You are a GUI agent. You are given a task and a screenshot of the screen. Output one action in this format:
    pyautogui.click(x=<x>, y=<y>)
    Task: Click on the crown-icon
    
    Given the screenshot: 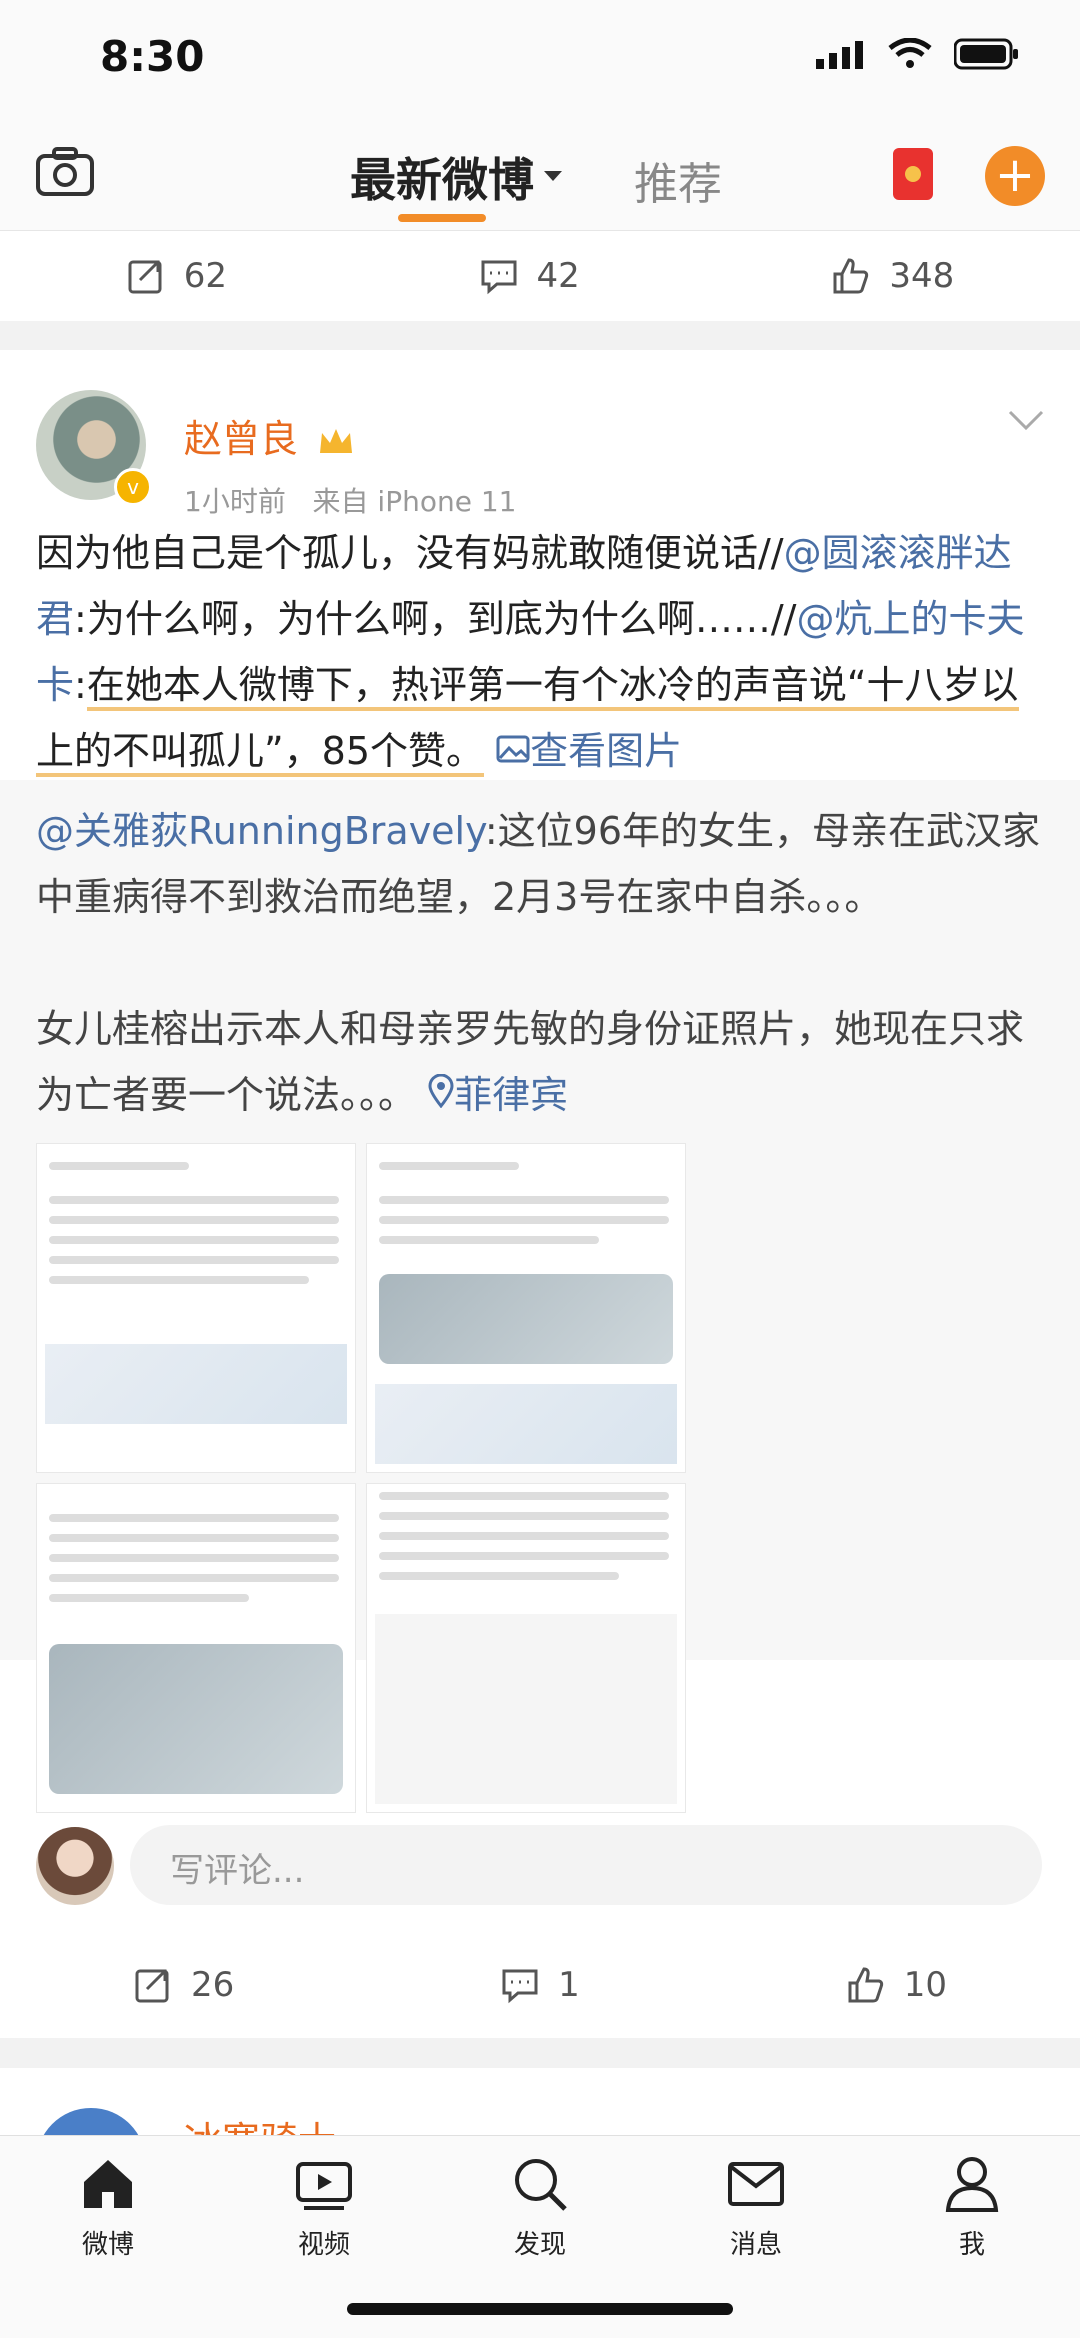 What is the action you would take?
    pyautogui.click(x=336, y=440)
    